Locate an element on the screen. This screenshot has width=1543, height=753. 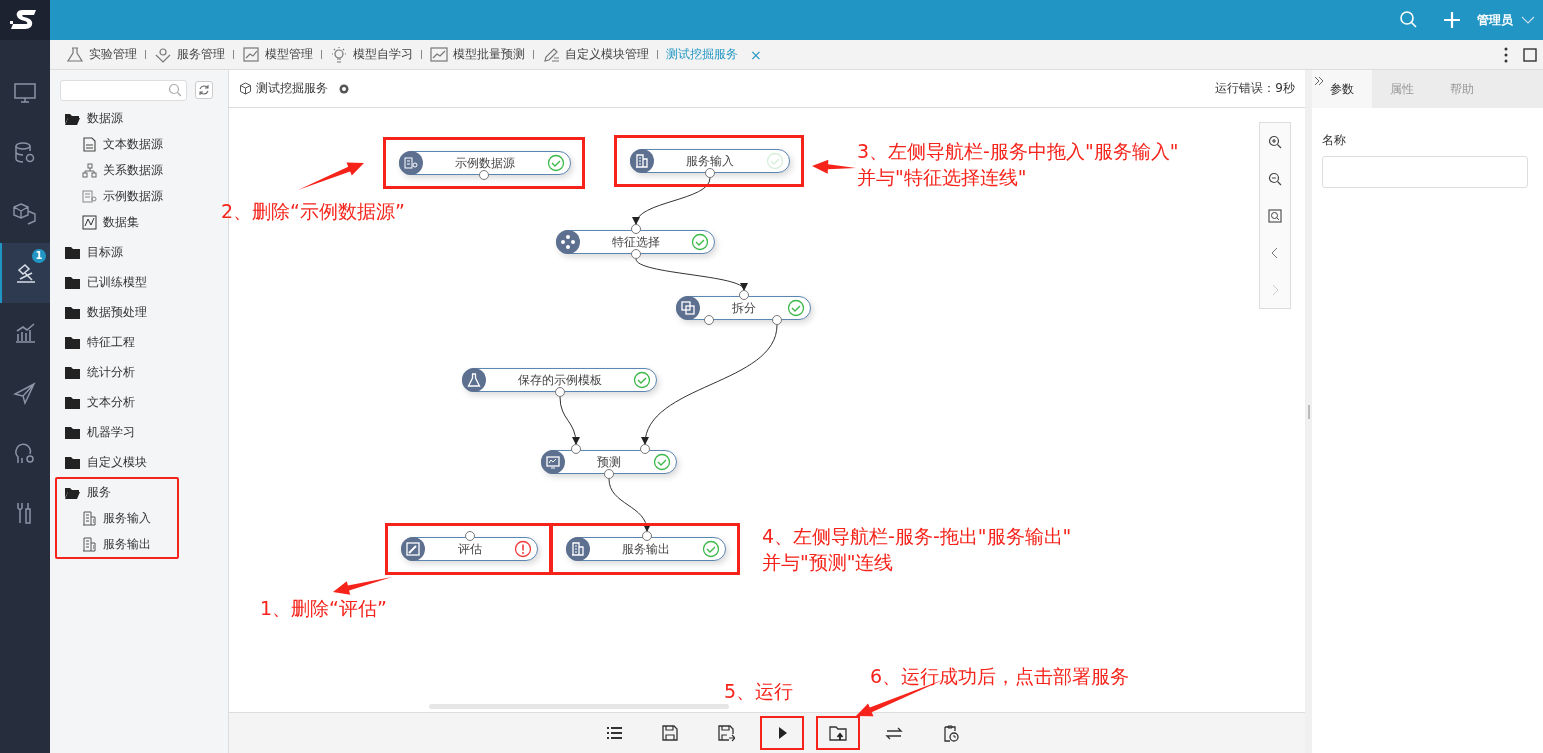
field-label: 名称 is located at coordinates (1334, 140).